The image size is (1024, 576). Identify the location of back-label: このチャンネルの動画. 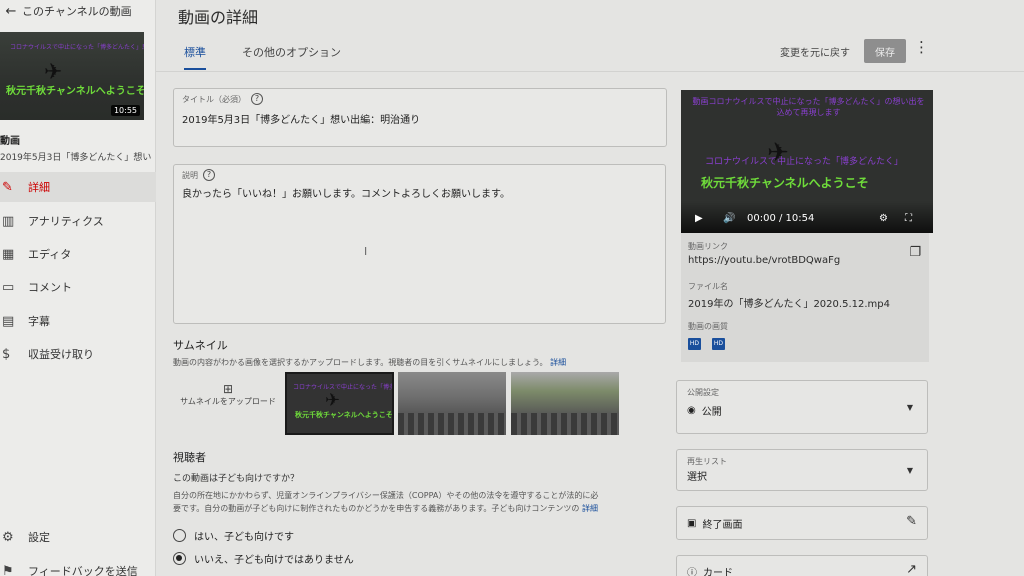
(77, 11).